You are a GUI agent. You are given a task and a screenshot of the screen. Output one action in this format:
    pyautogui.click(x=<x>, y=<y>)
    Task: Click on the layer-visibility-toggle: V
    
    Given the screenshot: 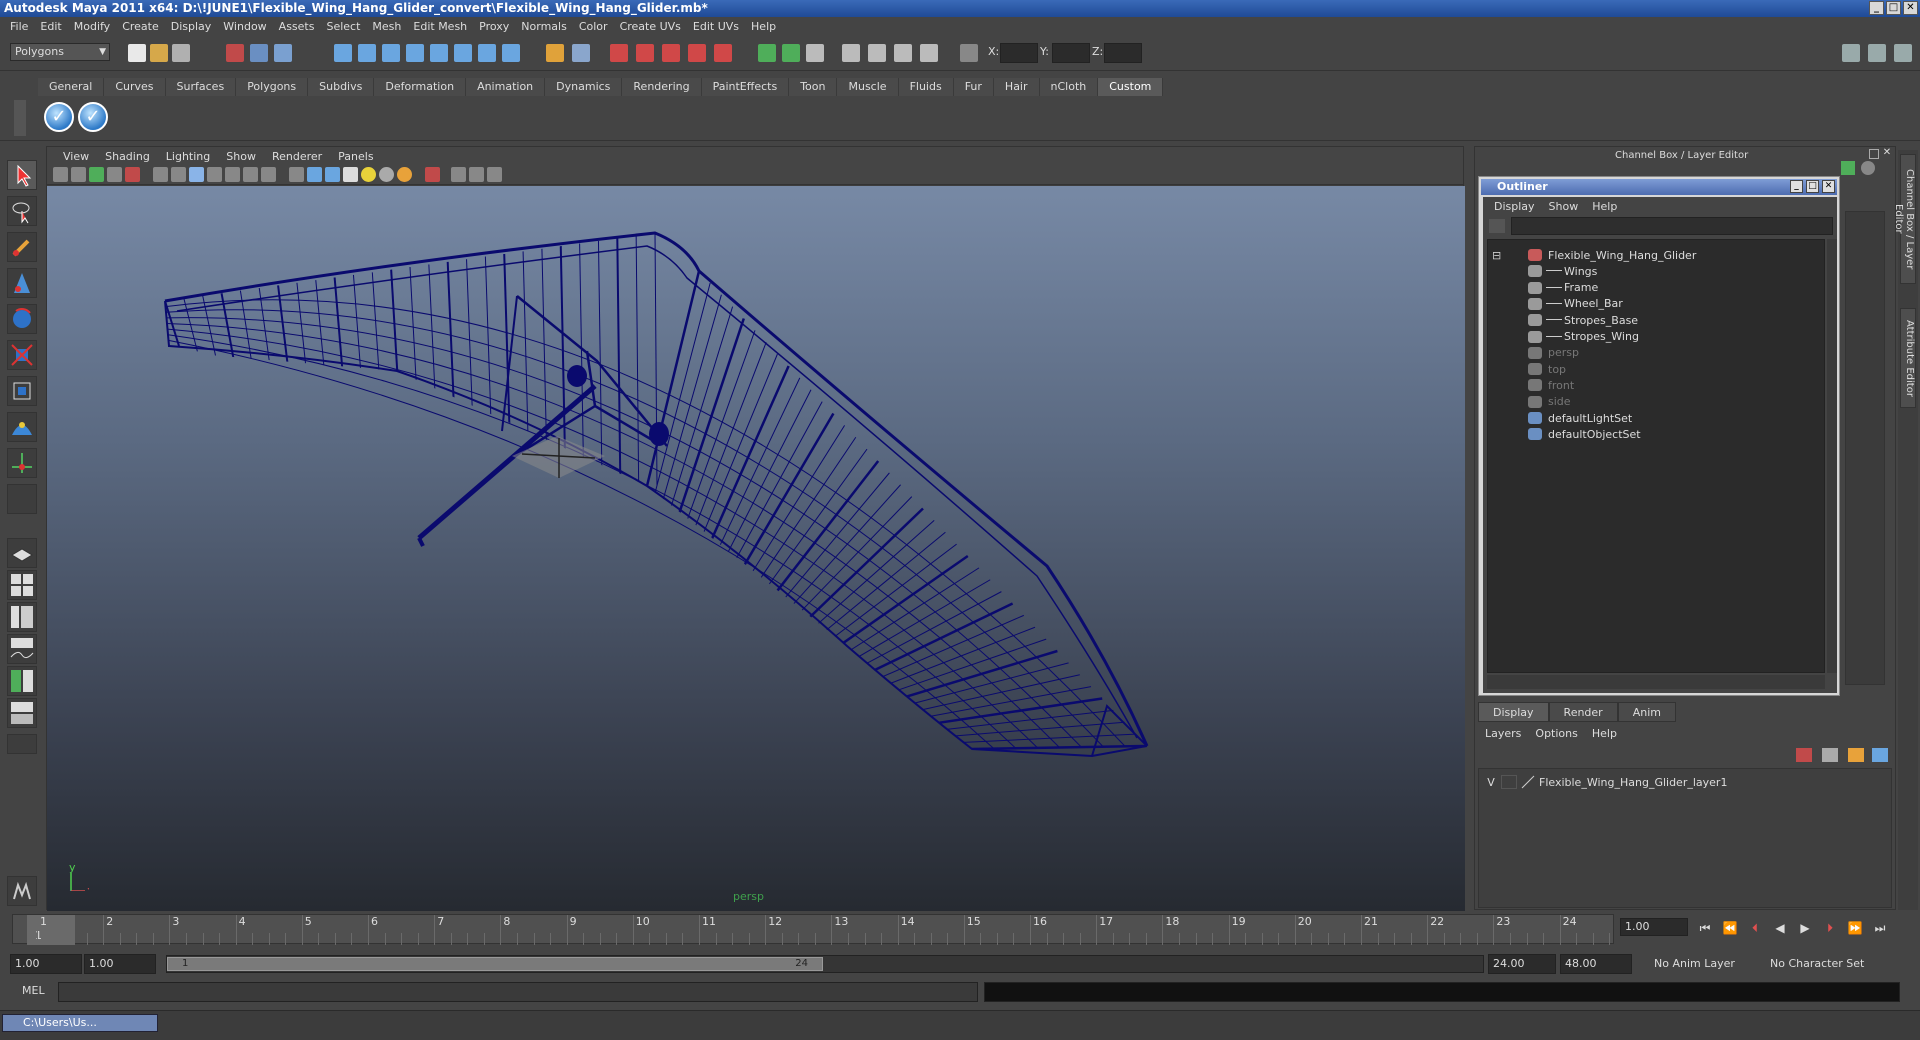 What is the action you would take?
    pyautogui.click(x=1491, y=782)
    